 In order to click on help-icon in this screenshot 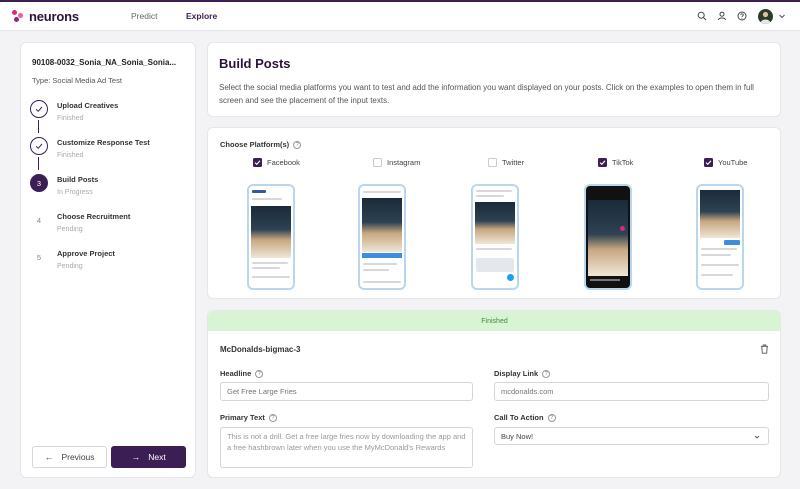, I will do `click(742, 16)`.